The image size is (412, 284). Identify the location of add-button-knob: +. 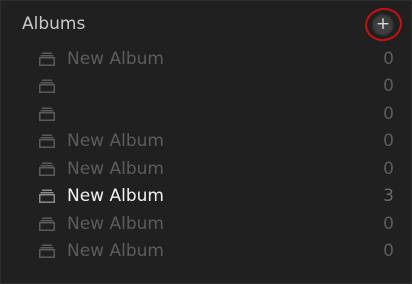
(383, 25).